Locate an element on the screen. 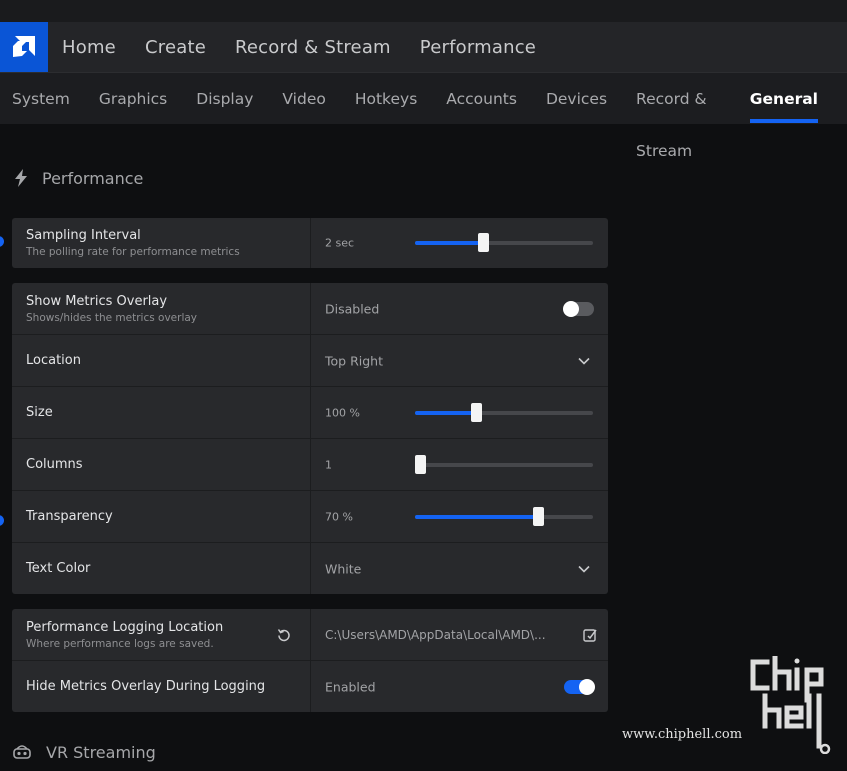  setting-label: Transparency is located at coordinates (69, 516).